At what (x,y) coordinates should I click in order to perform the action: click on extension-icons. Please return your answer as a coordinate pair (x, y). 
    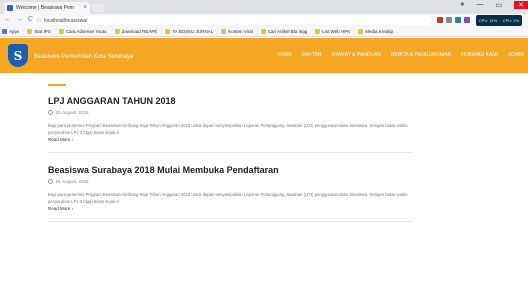
    Looking at the image, I should click on (453, 20).